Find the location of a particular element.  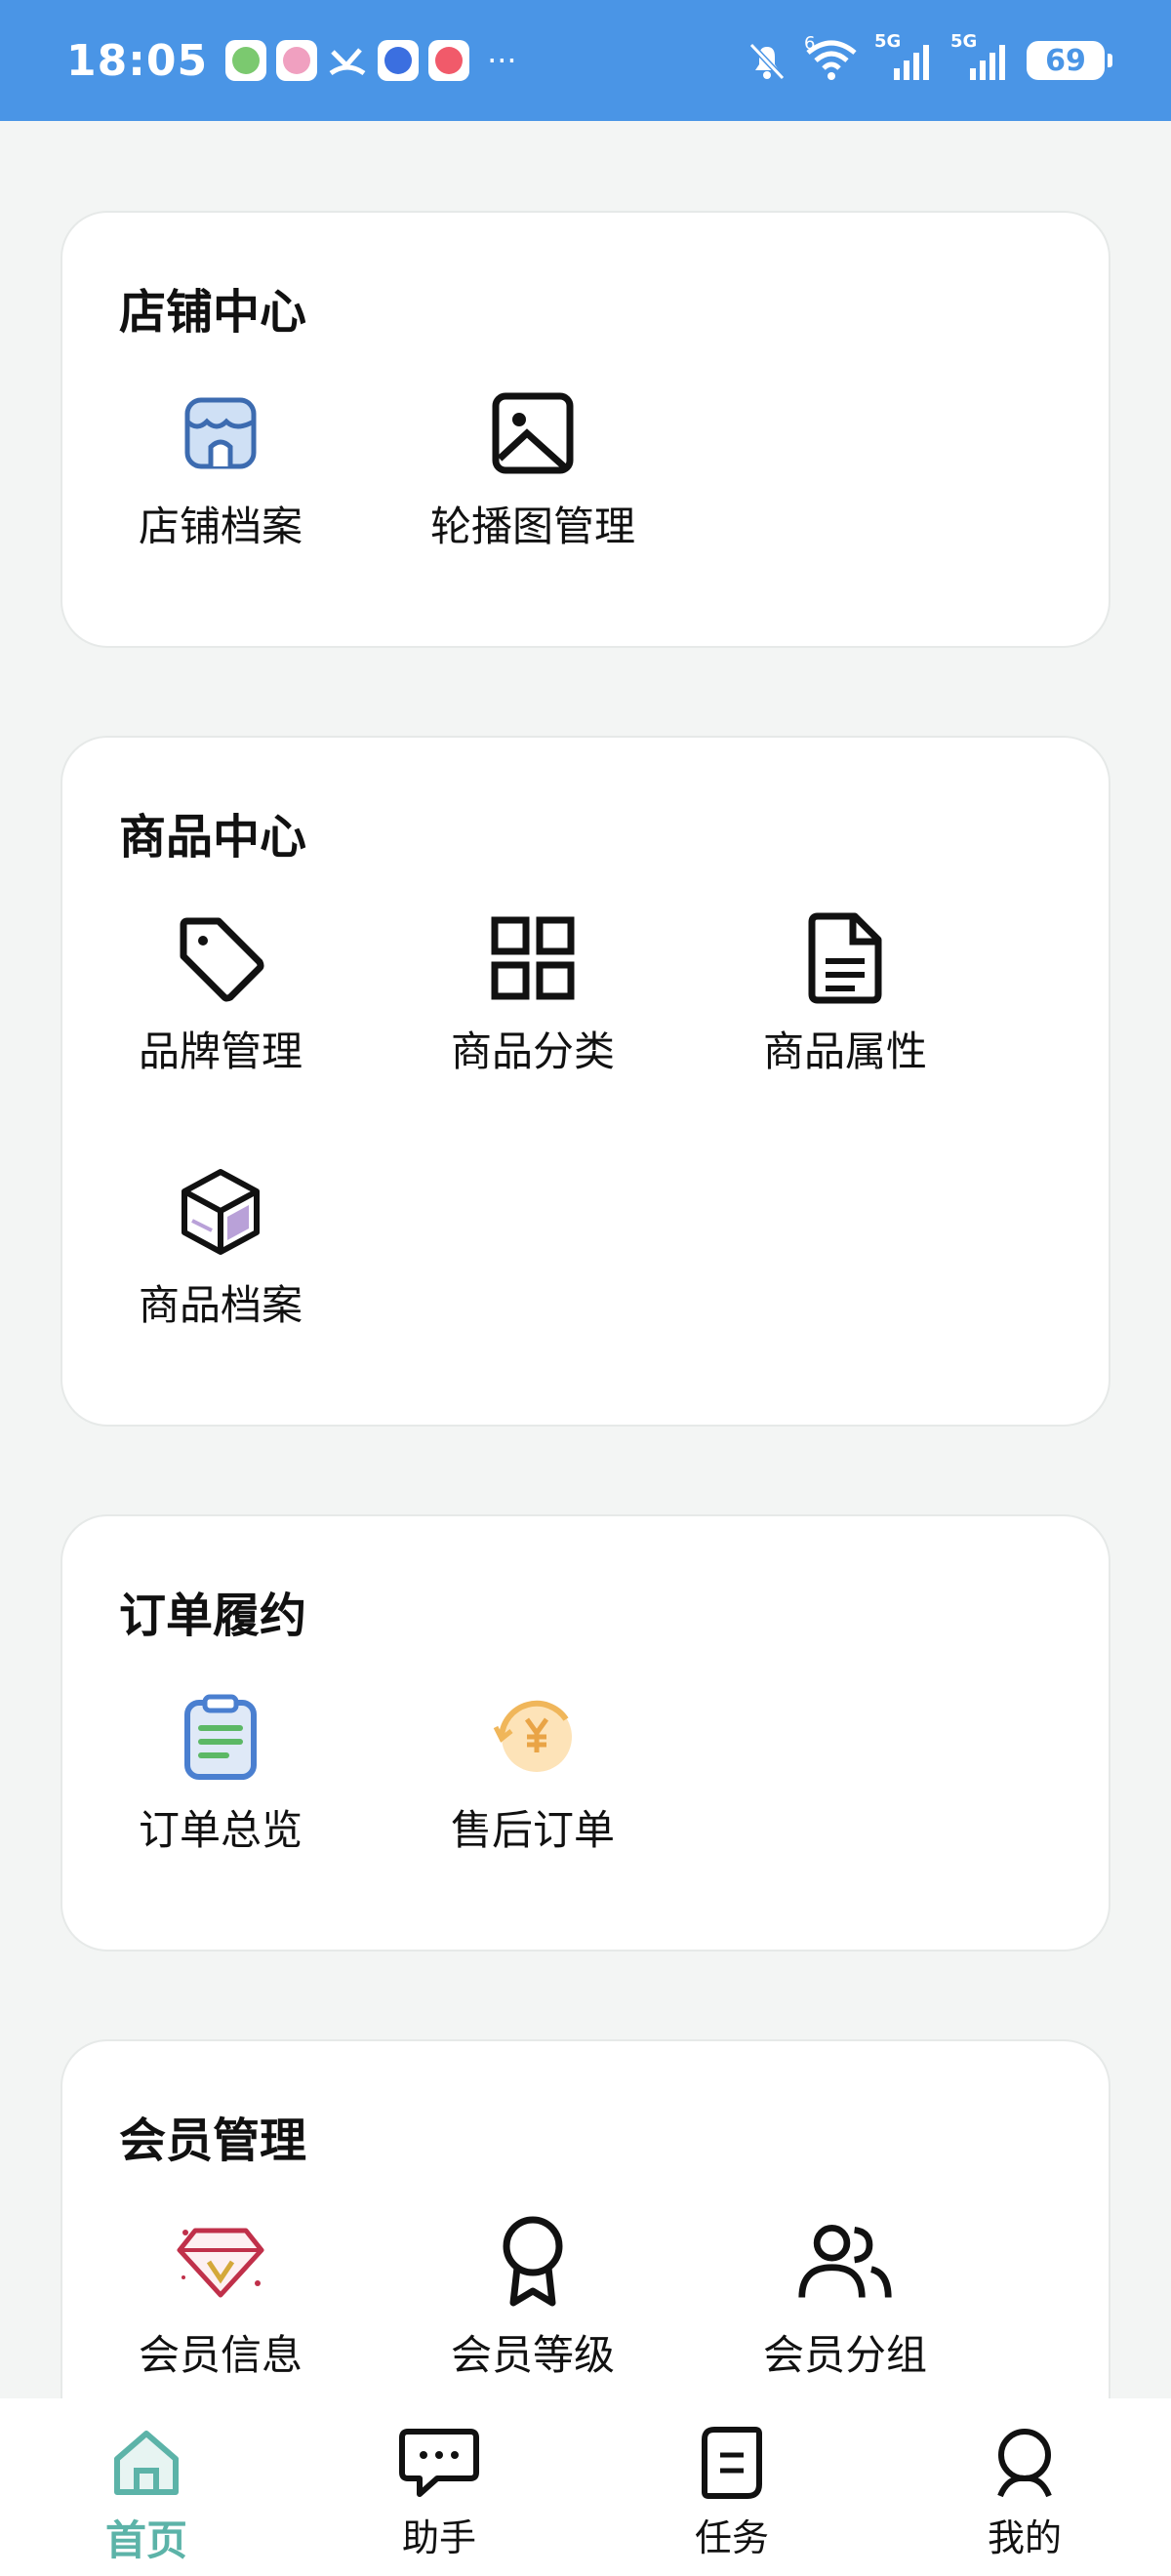

missed-call-icon is located at coordinates (347, 60).